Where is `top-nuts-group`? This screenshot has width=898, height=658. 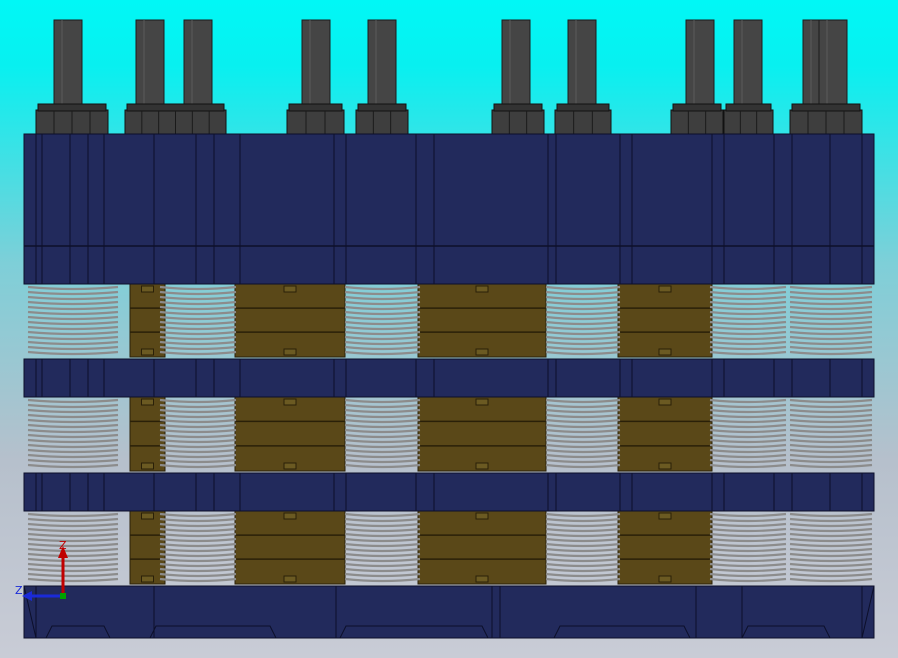
top-nuts-group is located at coordinates (449, 119).